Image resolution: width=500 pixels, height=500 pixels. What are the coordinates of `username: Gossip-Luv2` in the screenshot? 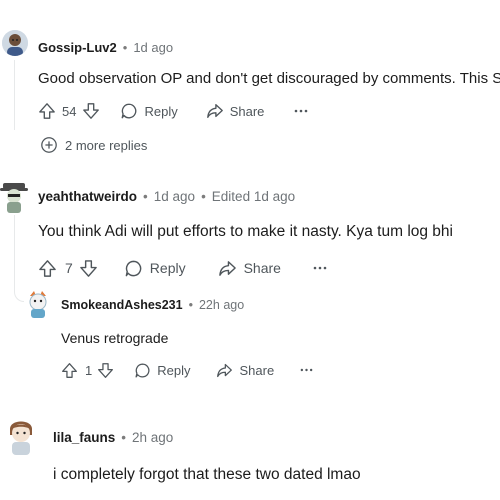 It's located at (77, 47).